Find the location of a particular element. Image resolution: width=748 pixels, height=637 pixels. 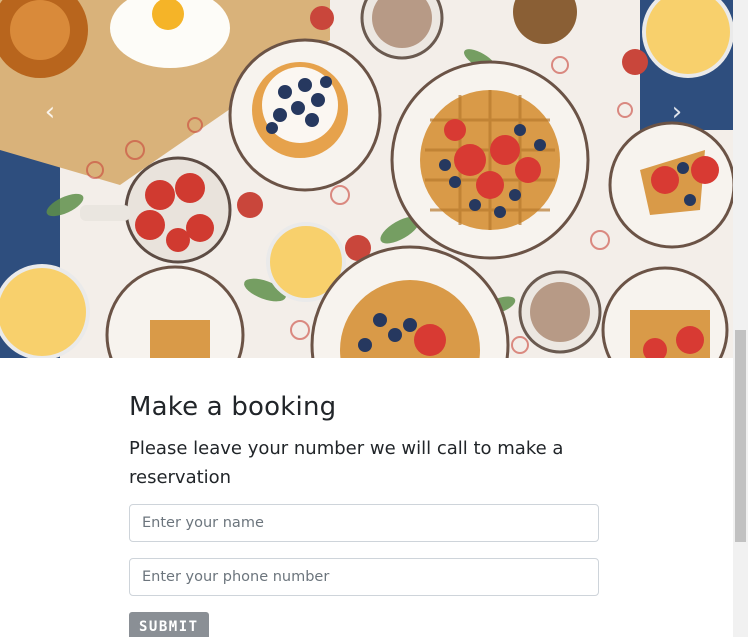

chevron-right-icon: › is located at coordinates (677, 112).